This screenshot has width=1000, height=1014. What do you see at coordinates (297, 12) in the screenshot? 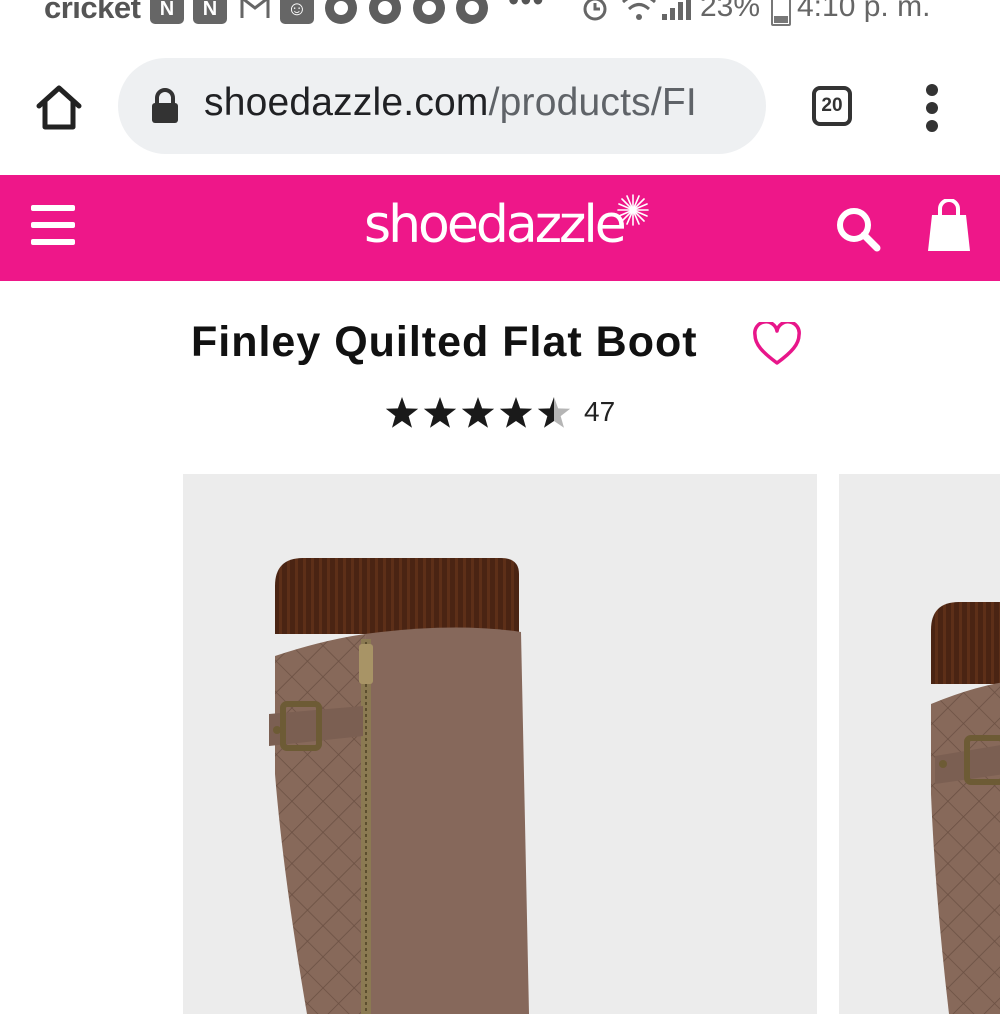
I see `mask-icon: ☺` at bounding box center [297, 12].